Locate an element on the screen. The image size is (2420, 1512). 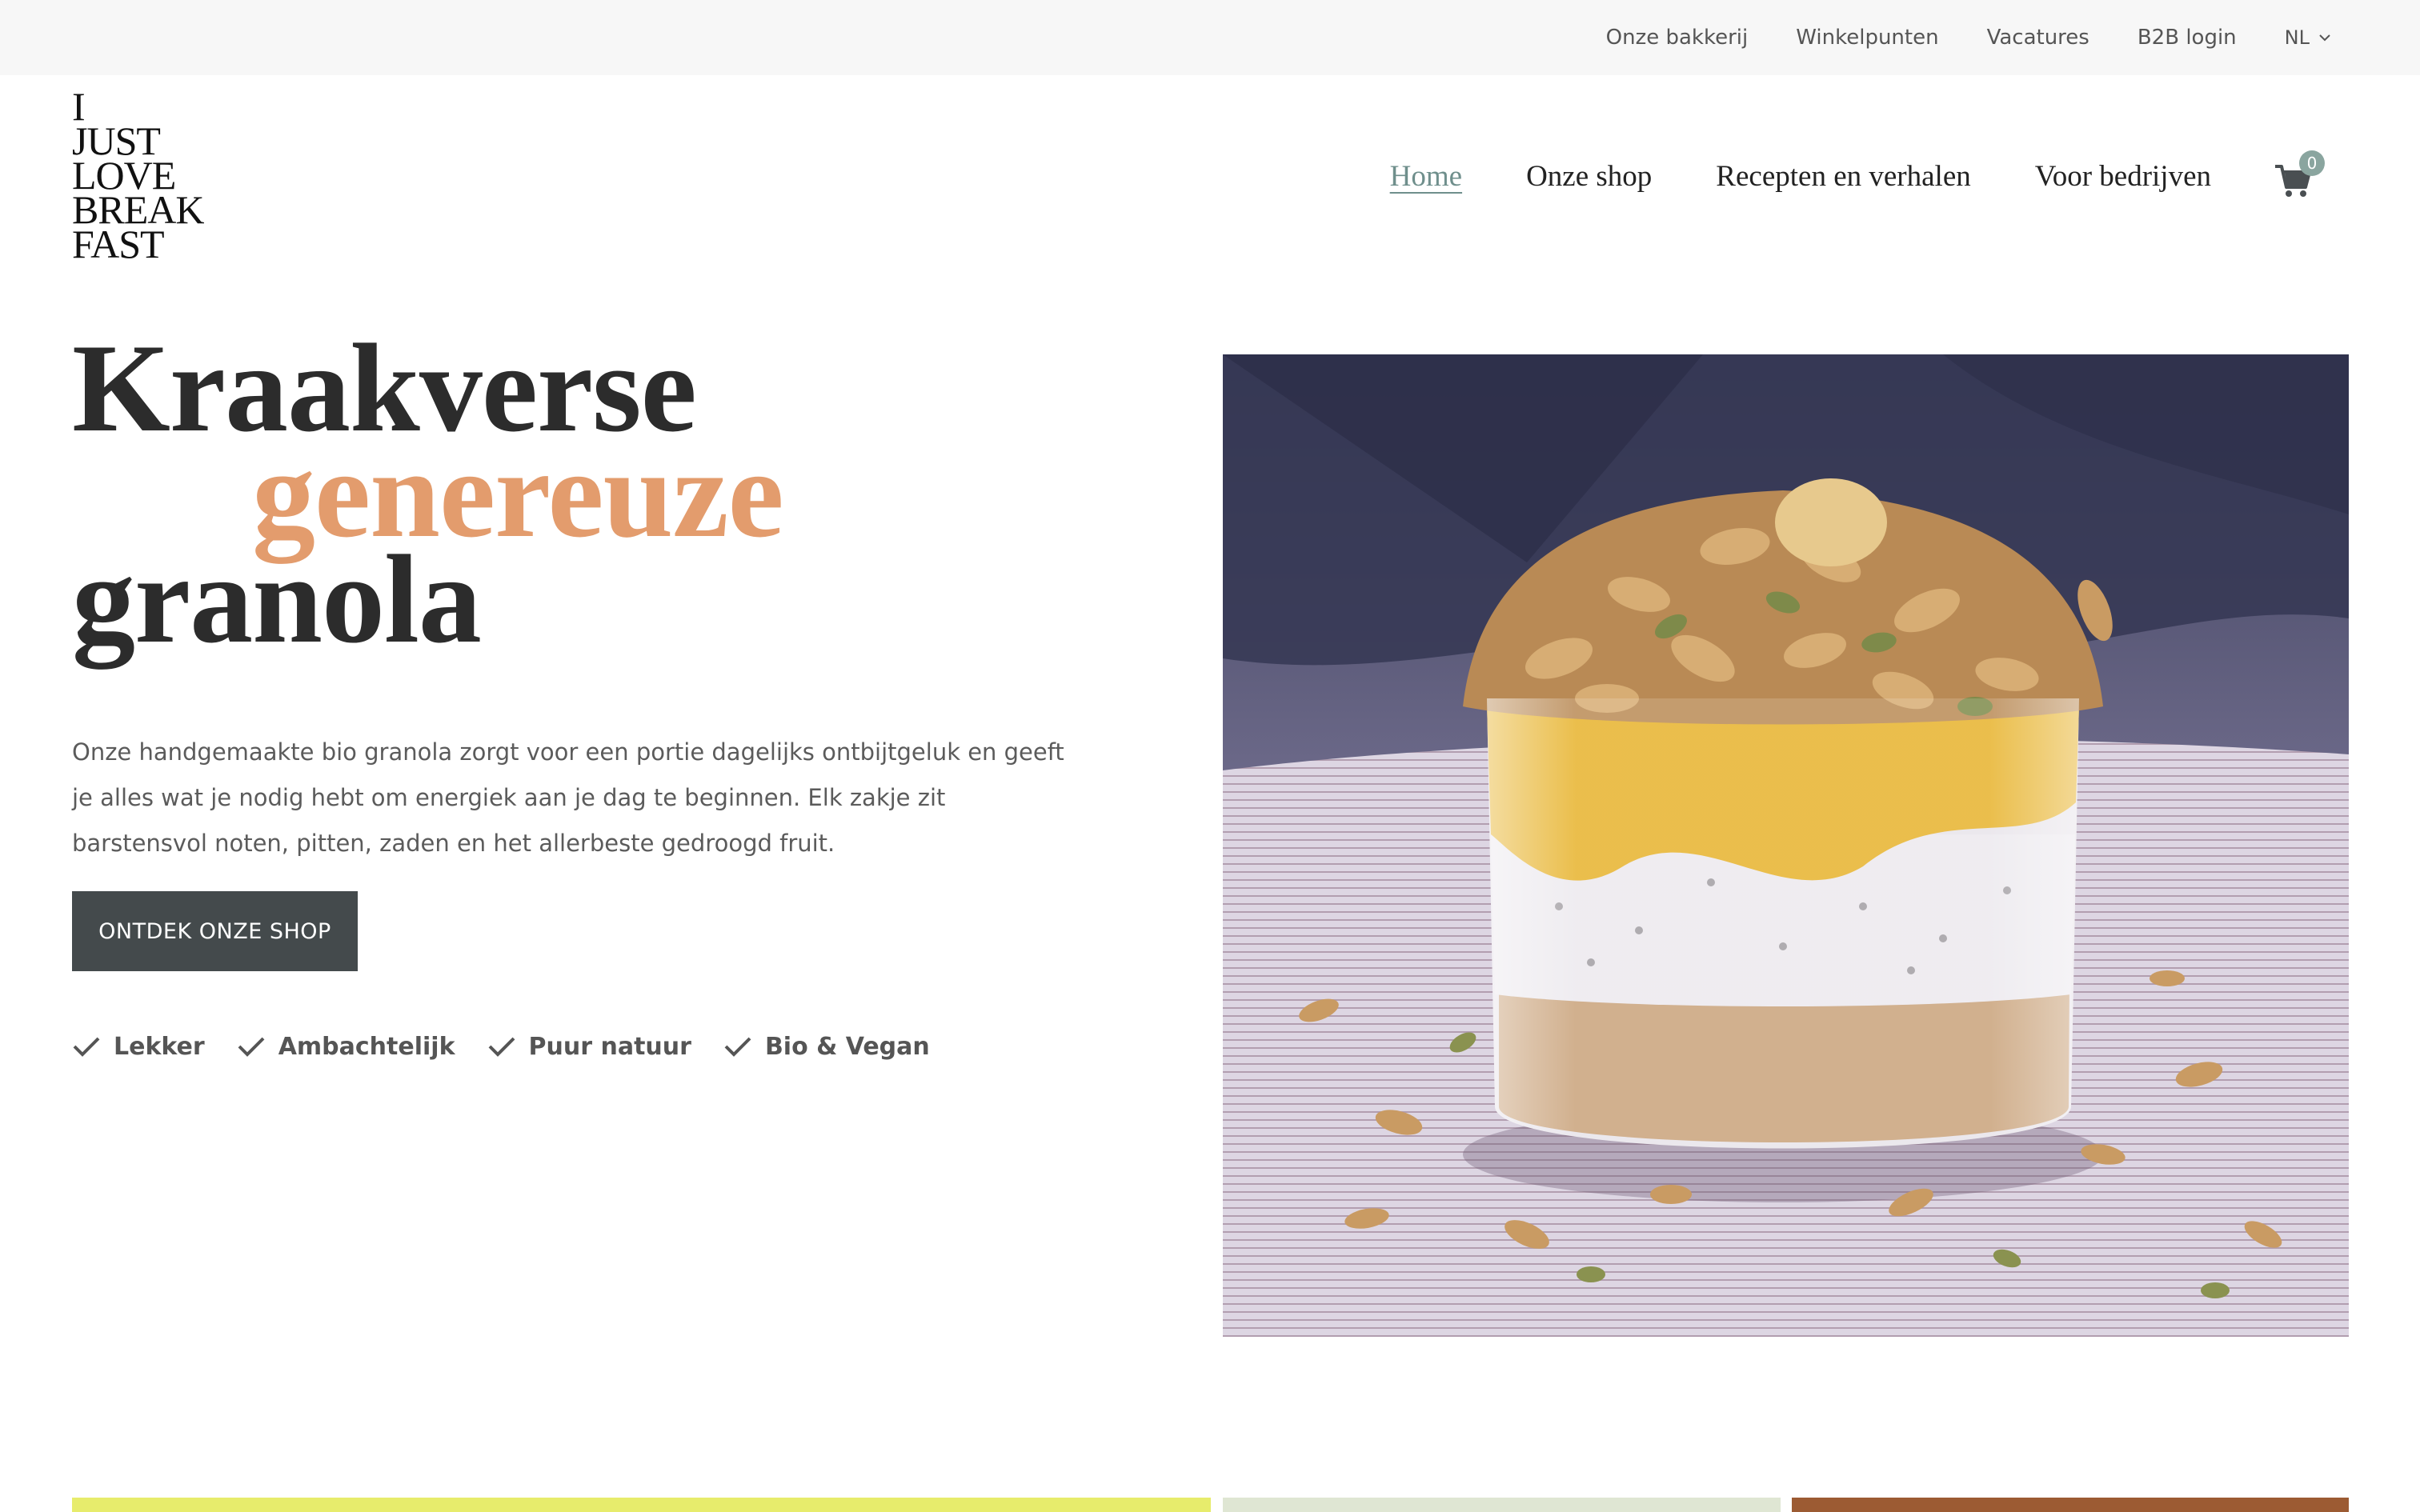
feature-item: Lekker is located at coordinates (138, 1046).